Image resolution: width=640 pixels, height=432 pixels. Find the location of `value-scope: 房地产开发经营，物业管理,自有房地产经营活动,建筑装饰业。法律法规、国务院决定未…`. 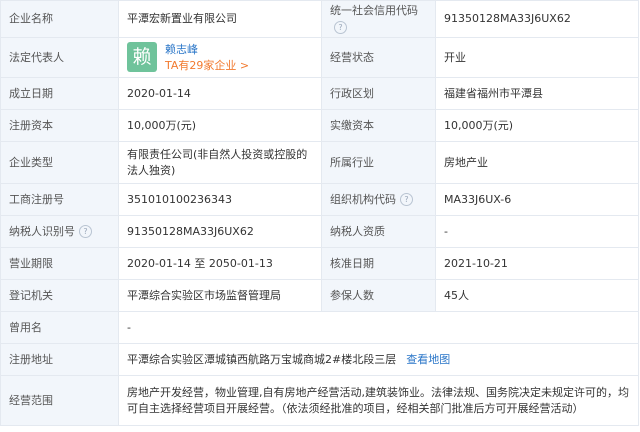

value-scope: 房地产开发经营，物业管理,自有房地产经营活动,建筑装饰业。法律法规、国务院决定未… is located at coordinates (378, 400).